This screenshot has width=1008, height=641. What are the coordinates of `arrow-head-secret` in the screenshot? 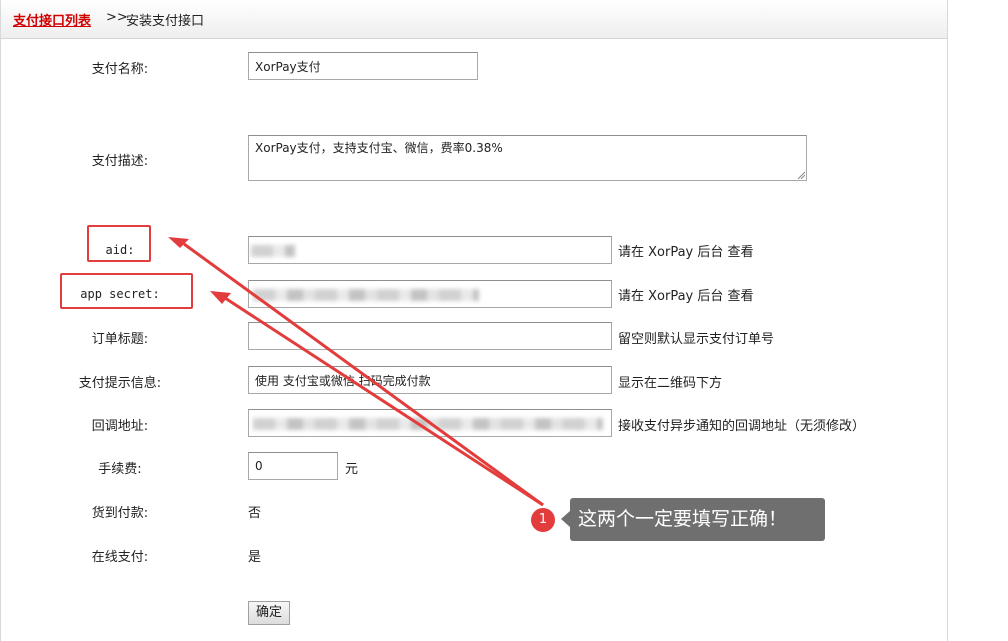 It's located at (220, 297).